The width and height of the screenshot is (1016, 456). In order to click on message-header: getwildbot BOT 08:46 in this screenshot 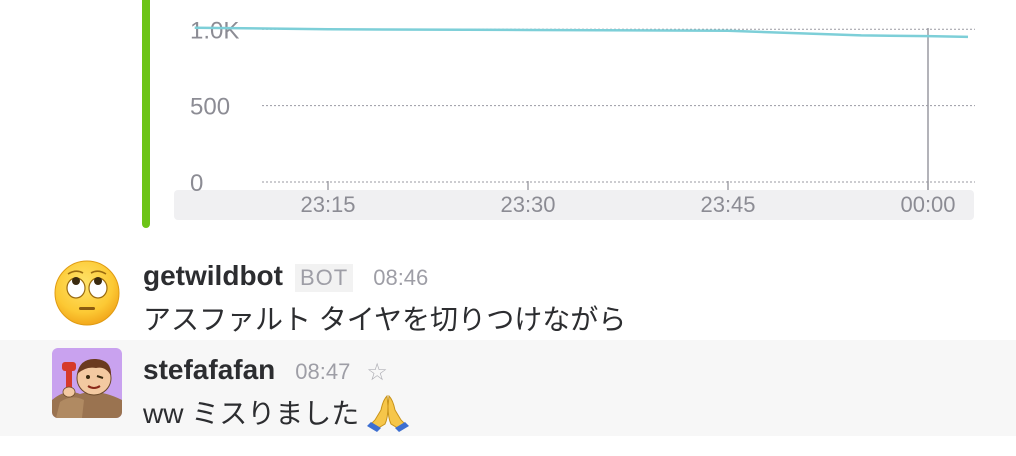, I will do `click(285, 276)`.